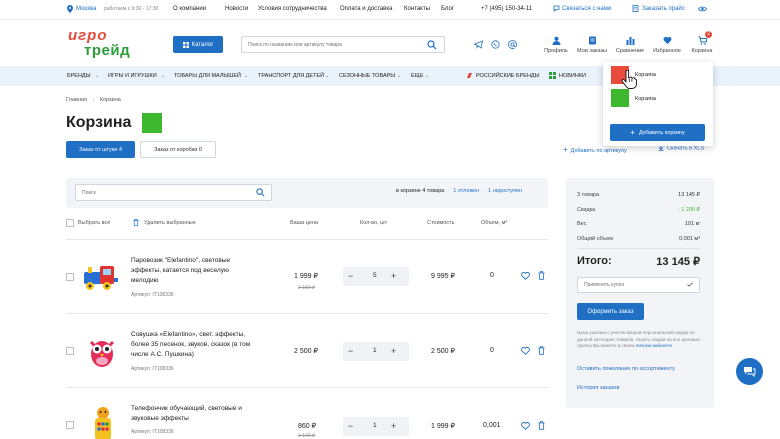 The width and height of the screenshot is (780, 439). I want to click on summary-weight-value: 101 кг, so click(692, 224).